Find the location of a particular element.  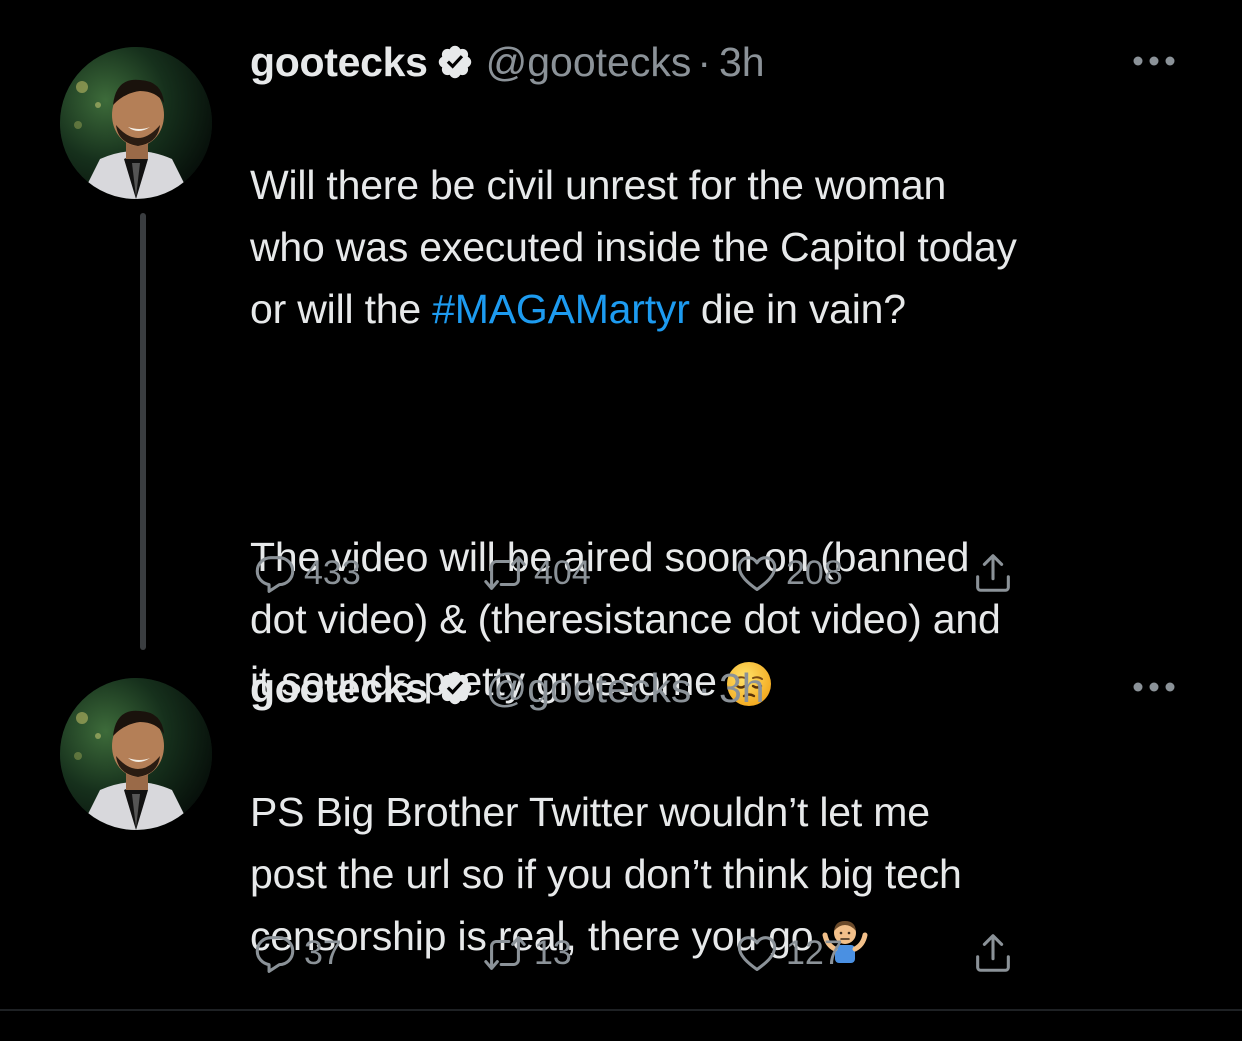

reply-button: 37 is located at coordinates (297, 953).